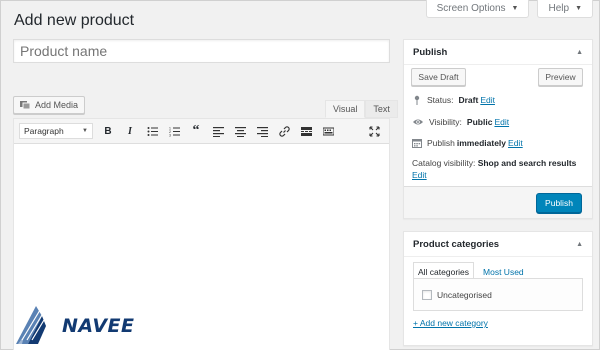 The height and width of the screenshot is (350, 600). What do you see at coordinates (498, 52) in the screenshot?
I see `publish-box-header: Publish ▲` at bounding box center [498, 52].